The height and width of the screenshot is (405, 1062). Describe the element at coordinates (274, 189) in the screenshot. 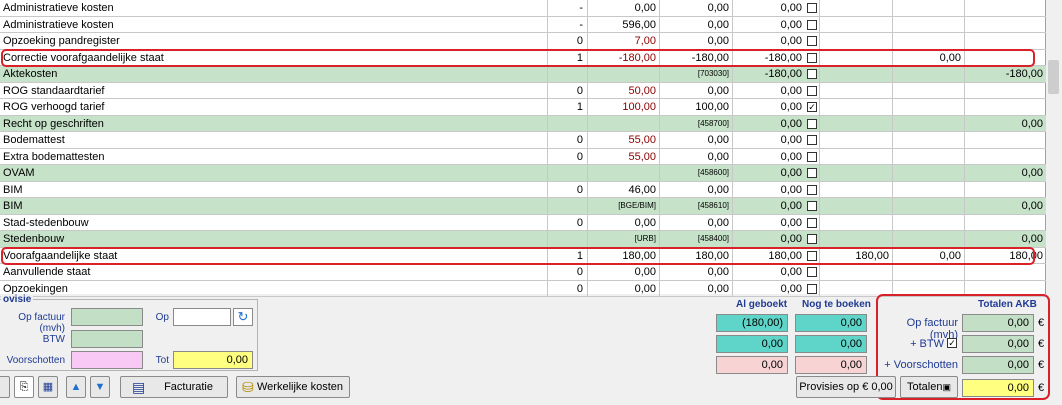

I see `cell-name: BIM` at that location.